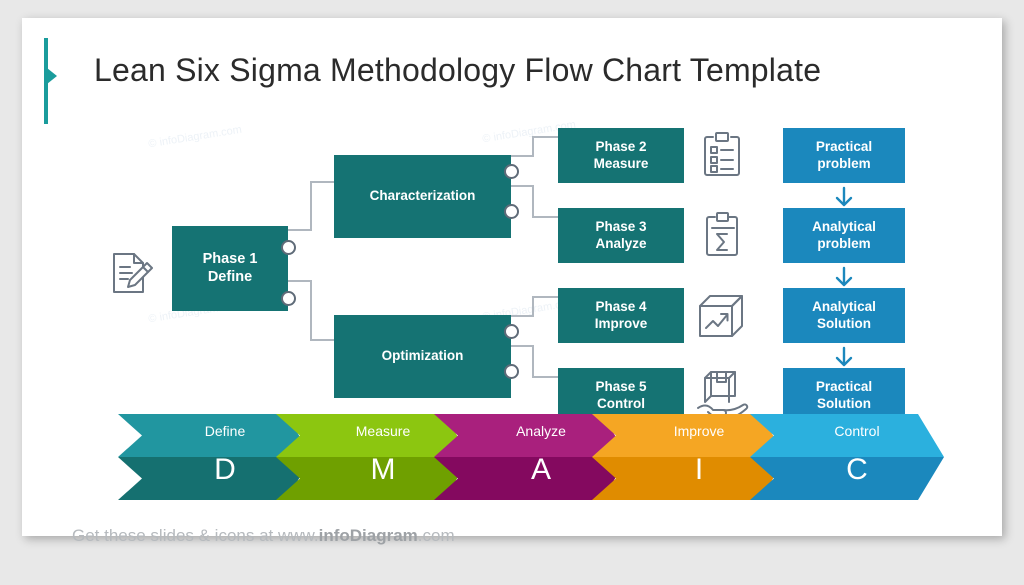 The width and height of the screenshot is (1024, 585). Describe the element at coordinates (436, 535) in the screenshot. I see `footer-suffix: .com` at that location.